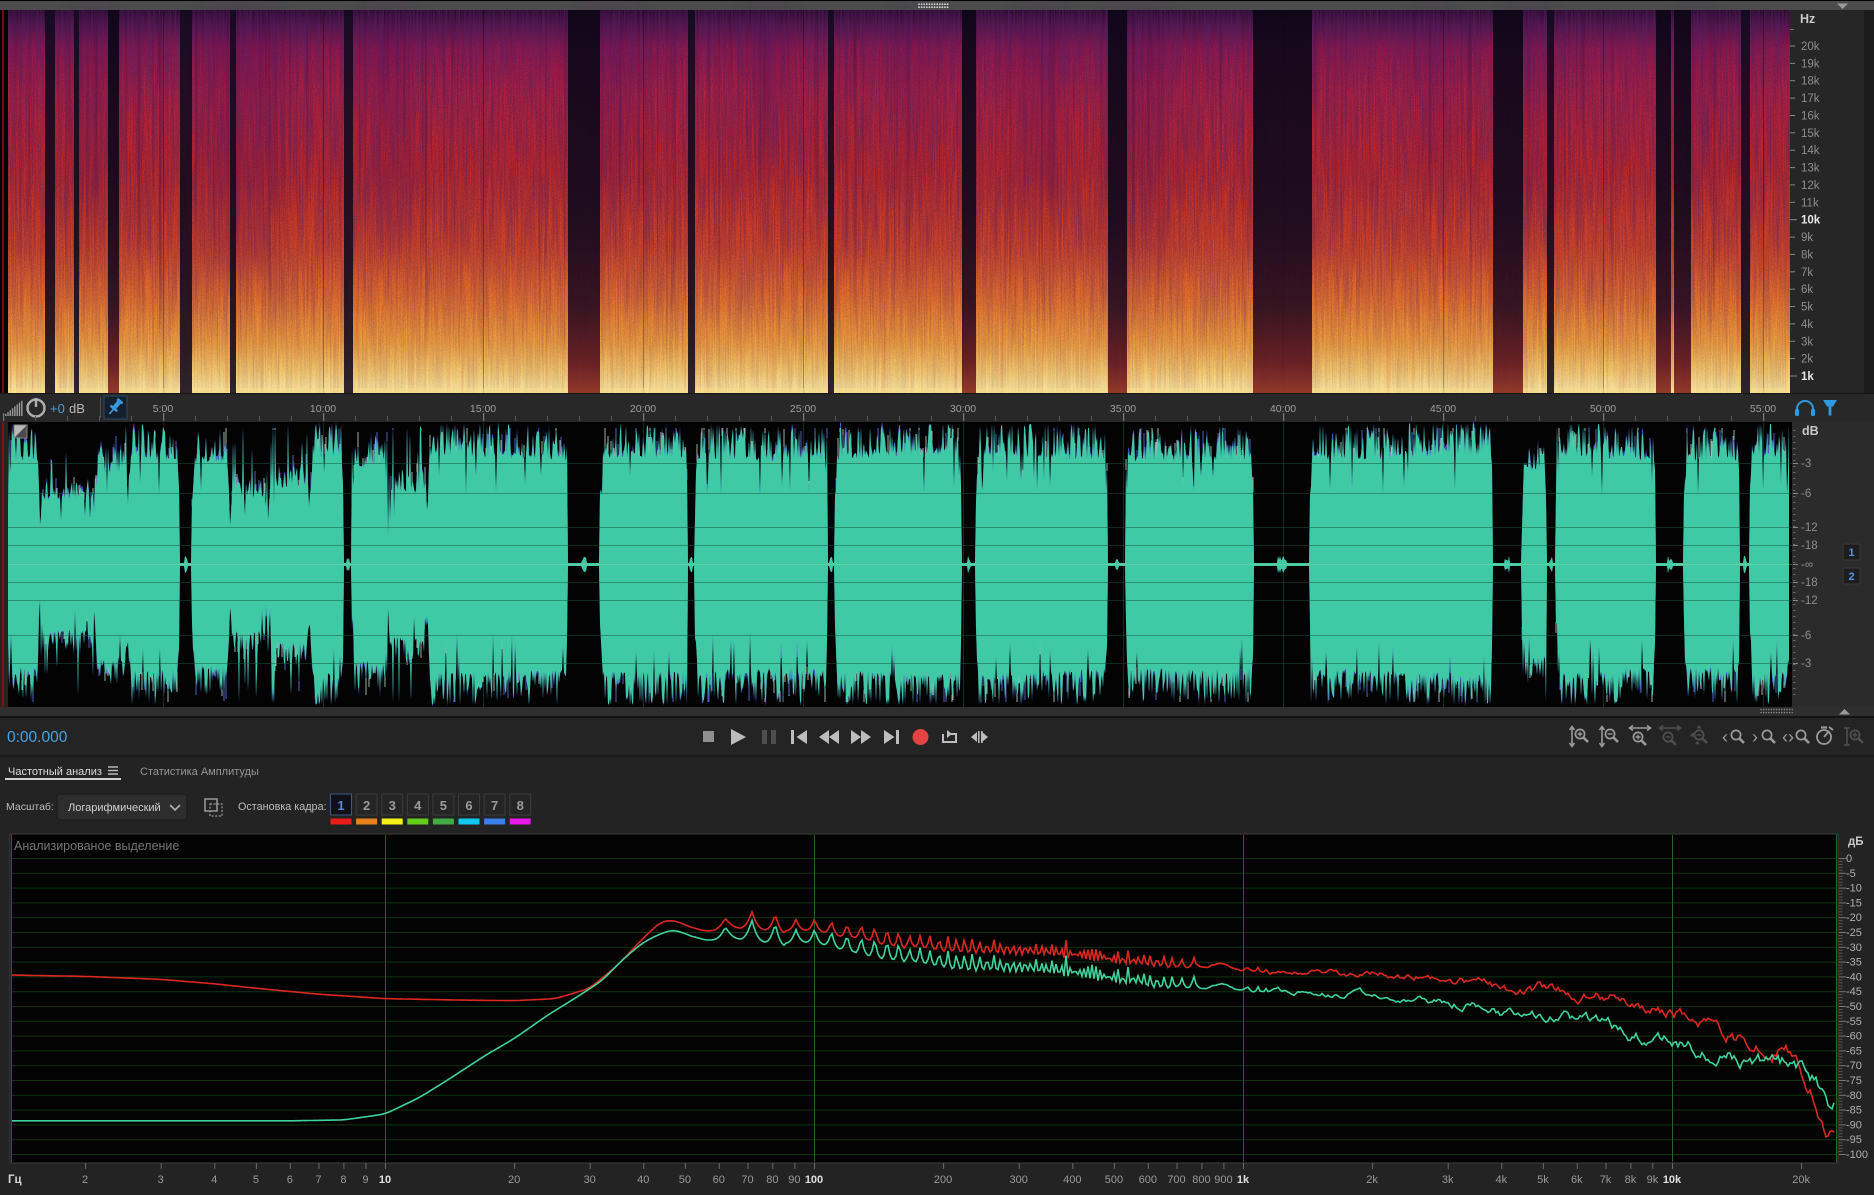  I want to click on svg-text: 80, so click(772, 1180).